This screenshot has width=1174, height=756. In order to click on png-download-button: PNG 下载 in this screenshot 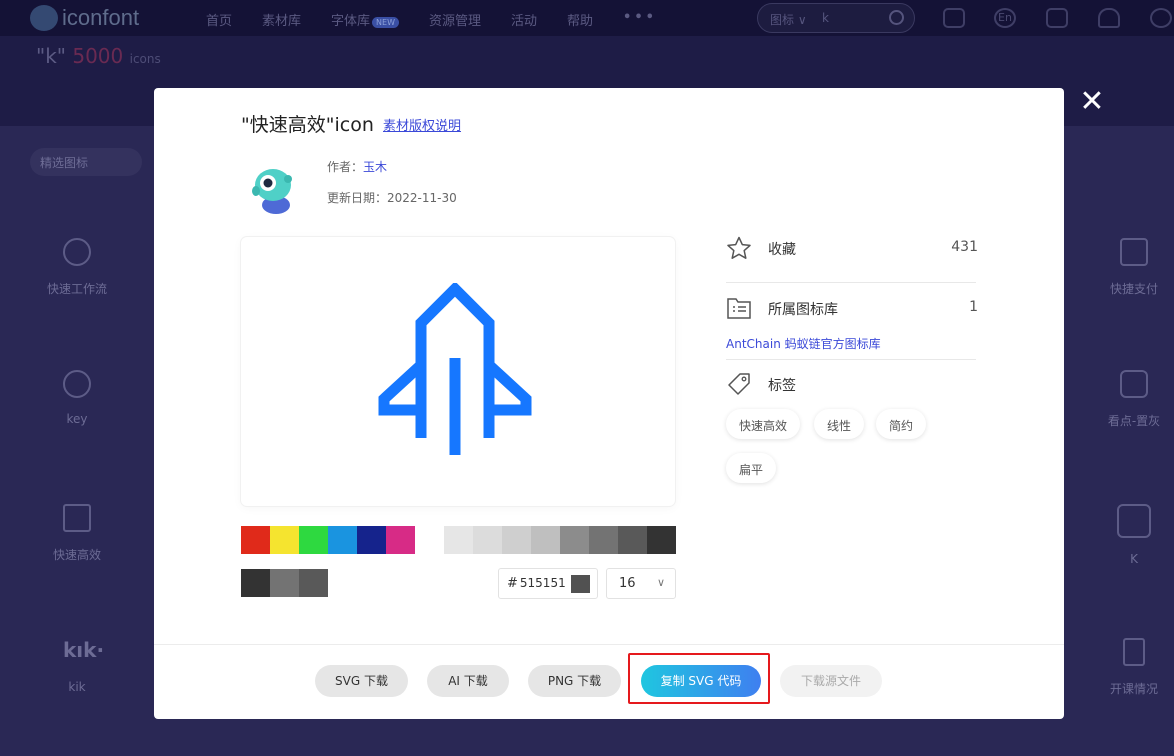, I will do `click(574, 681)`.